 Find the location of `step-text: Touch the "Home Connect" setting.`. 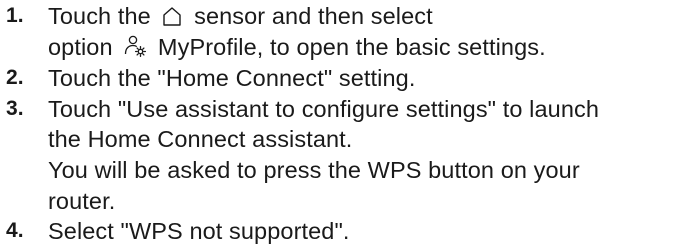

step-text: Touch the "Home Connect" setting. is located at coordinates (232, 78).